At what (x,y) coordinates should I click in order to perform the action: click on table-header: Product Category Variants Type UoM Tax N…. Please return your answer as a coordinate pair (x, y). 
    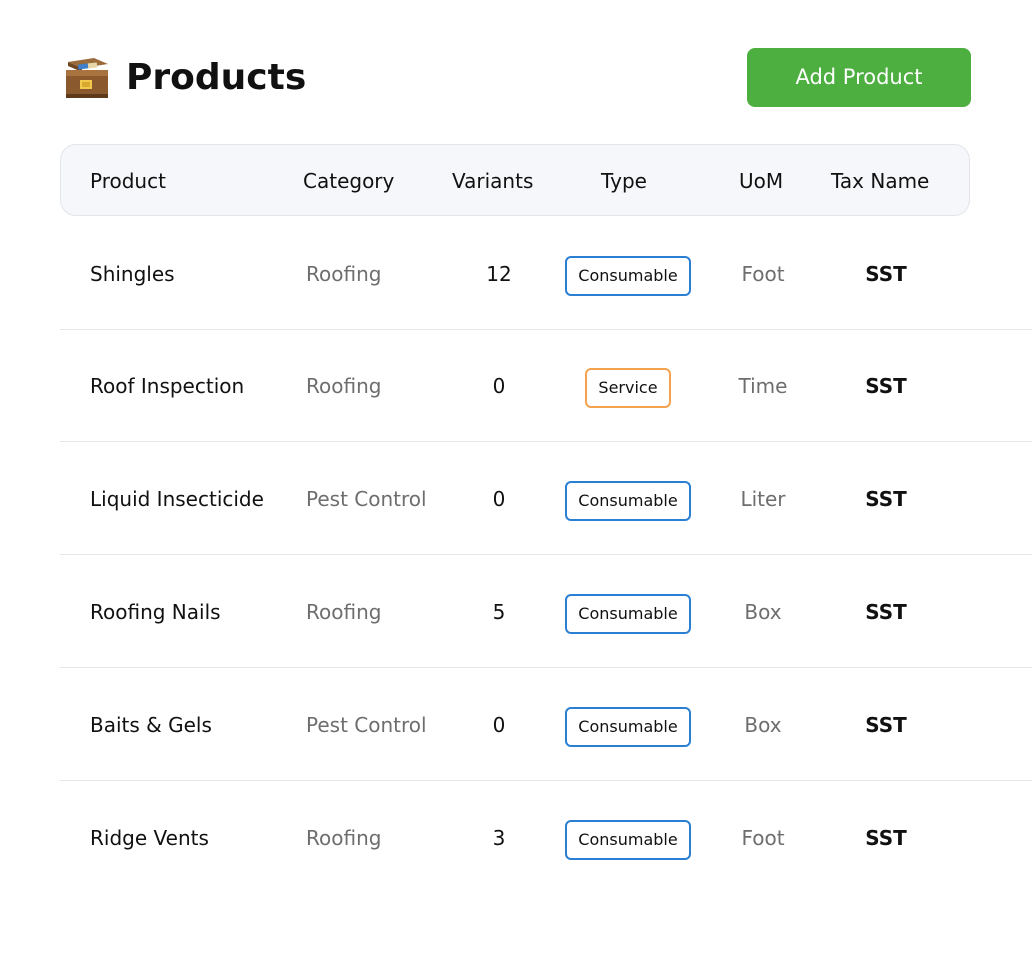
    Looking at the image, I should click on (515, 180).